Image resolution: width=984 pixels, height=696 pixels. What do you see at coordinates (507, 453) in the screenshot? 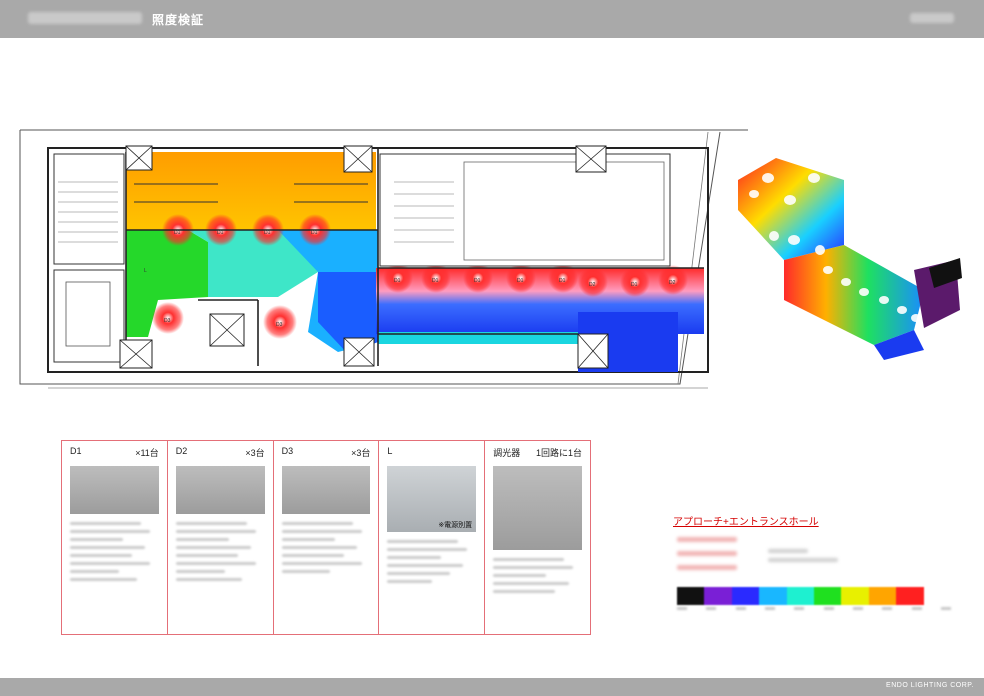
I see `fixture-name: 調光器` at bounding box center [507, 453].